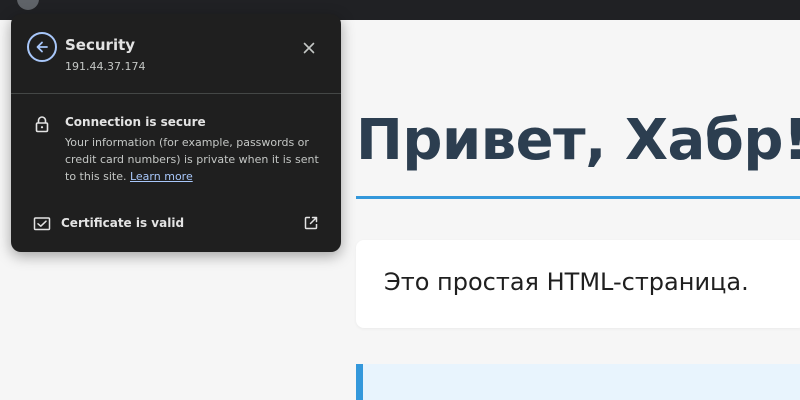 The image size is (800, 400). I want to click on close-button, so click(309, 48).